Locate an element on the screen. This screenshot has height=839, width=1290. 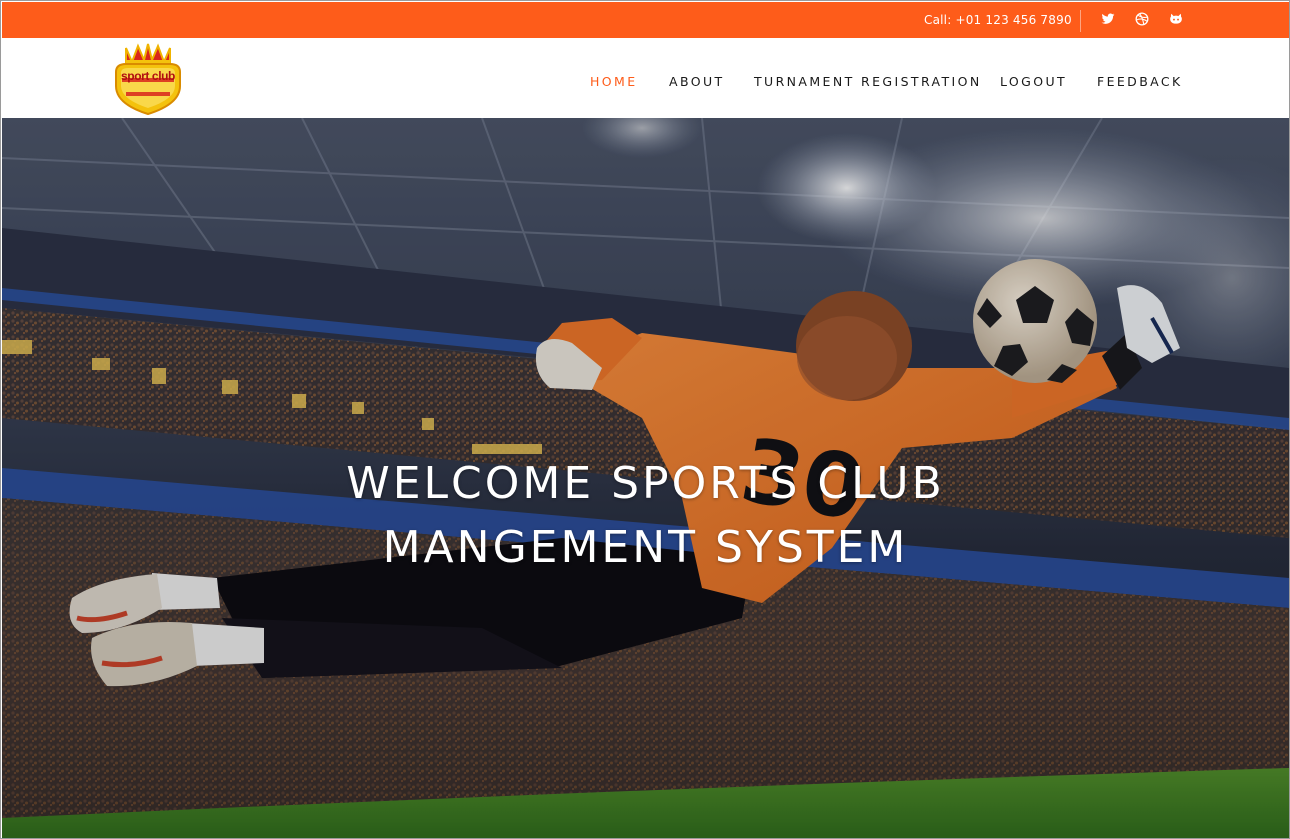
top-contact-bar: Call: +01 123 456 7890 is located at coordinates (645, 20).